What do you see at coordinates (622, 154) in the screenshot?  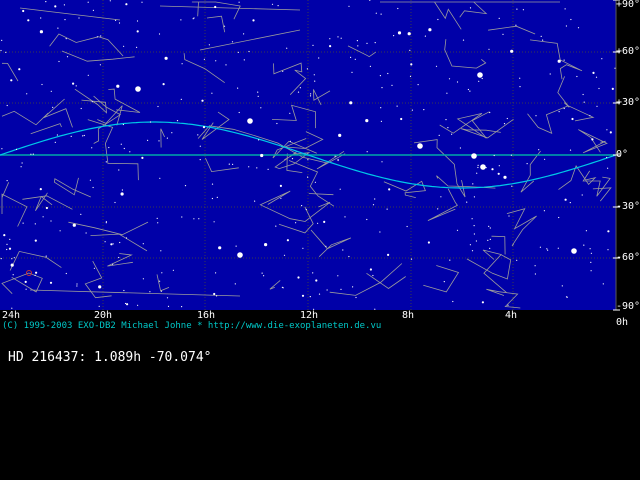 I see `dec-label: 0°` at bounding box center [622, 154].